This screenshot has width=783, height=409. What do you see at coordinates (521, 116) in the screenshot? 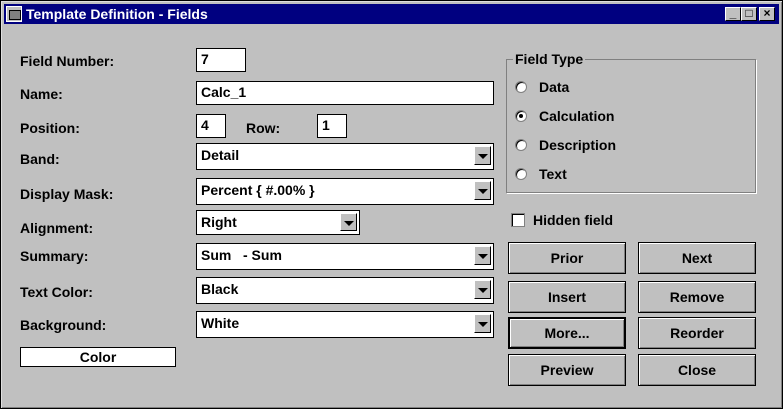
I see `radio-calculation` at bounding box center [521, 116].